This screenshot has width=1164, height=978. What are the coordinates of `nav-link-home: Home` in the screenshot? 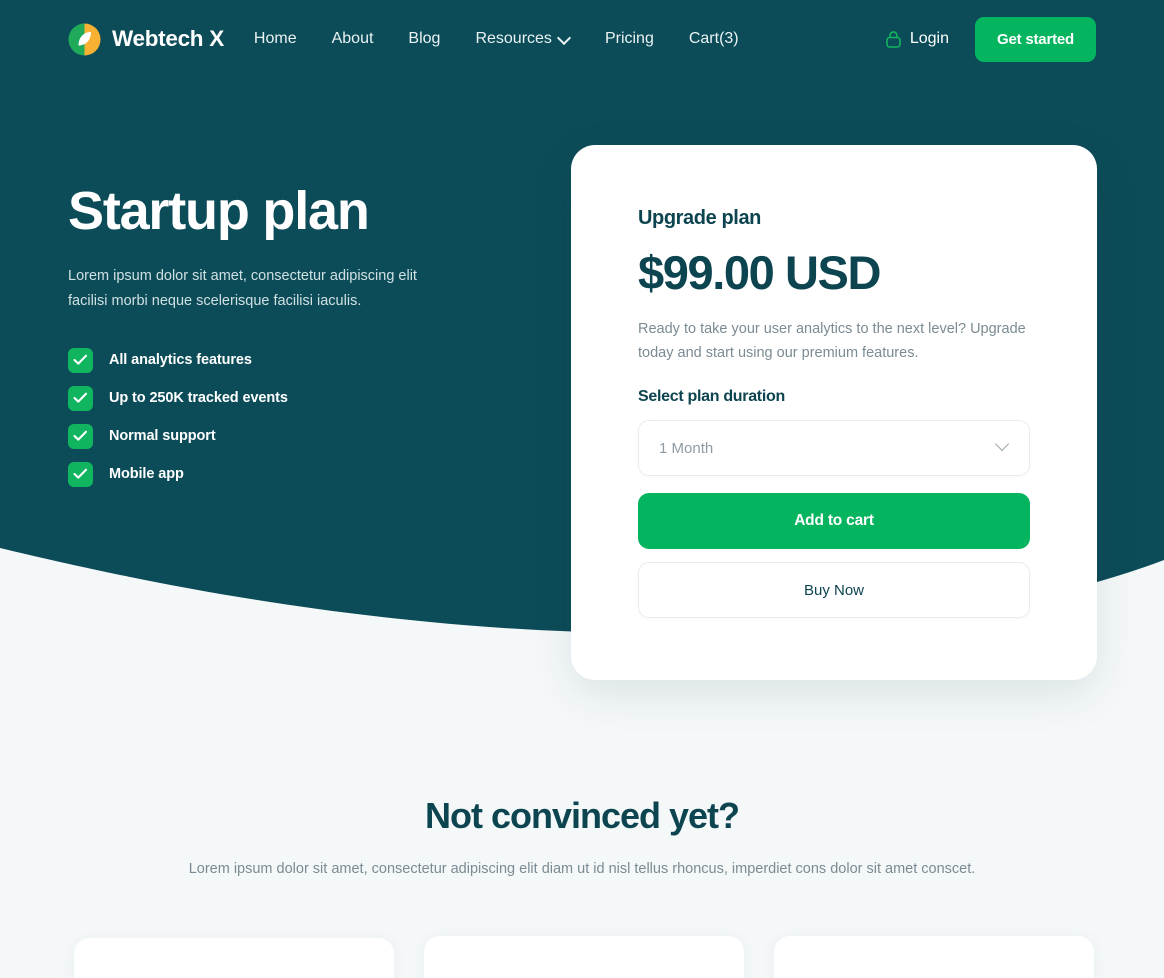 It's located at (275, 39).